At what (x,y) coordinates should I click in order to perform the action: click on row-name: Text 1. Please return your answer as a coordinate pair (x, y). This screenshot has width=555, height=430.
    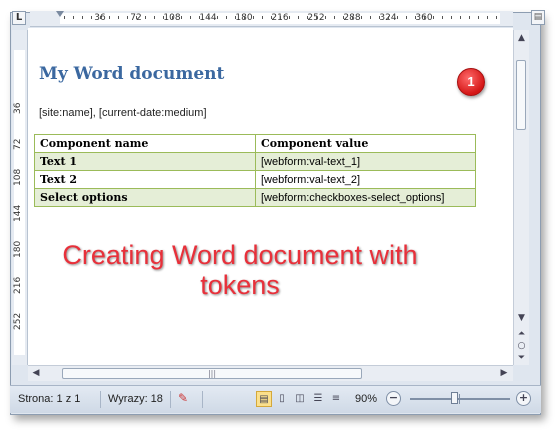
    Looking at the image, I should click on (145, 161).